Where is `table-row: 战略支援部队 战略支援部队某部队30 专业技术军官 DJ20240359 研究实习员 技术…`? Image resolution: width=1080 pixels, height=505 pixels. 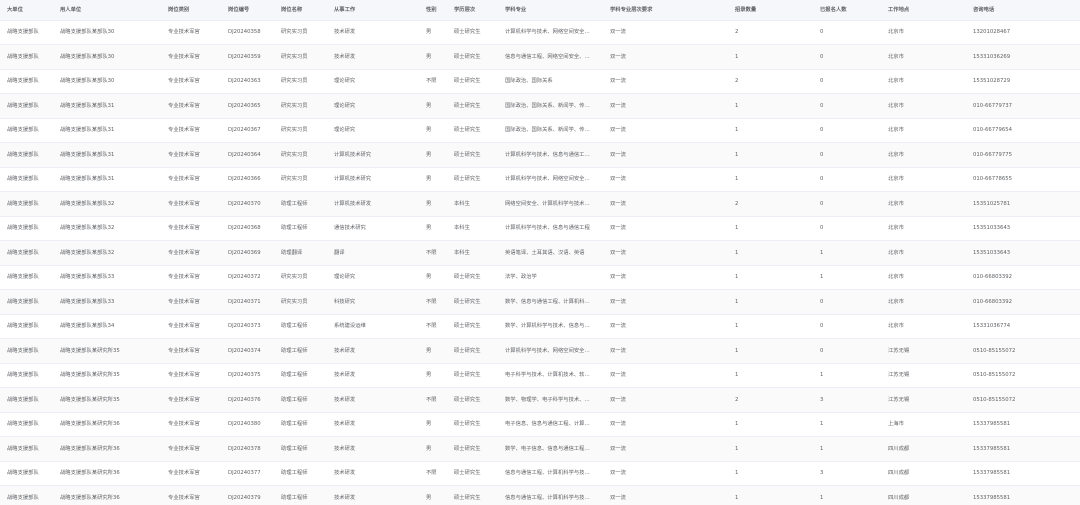 table-row: 战略支援部队 战略支援部队某部队30 专业技术军官 DJ20240359 研究实习员 技术… is located at coordinates (540, 57).